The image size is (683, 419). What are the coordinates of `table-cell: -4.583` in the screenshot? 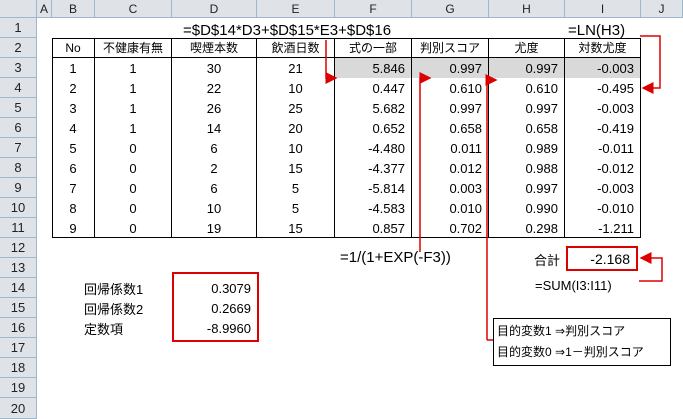 It's located at (373, 208).